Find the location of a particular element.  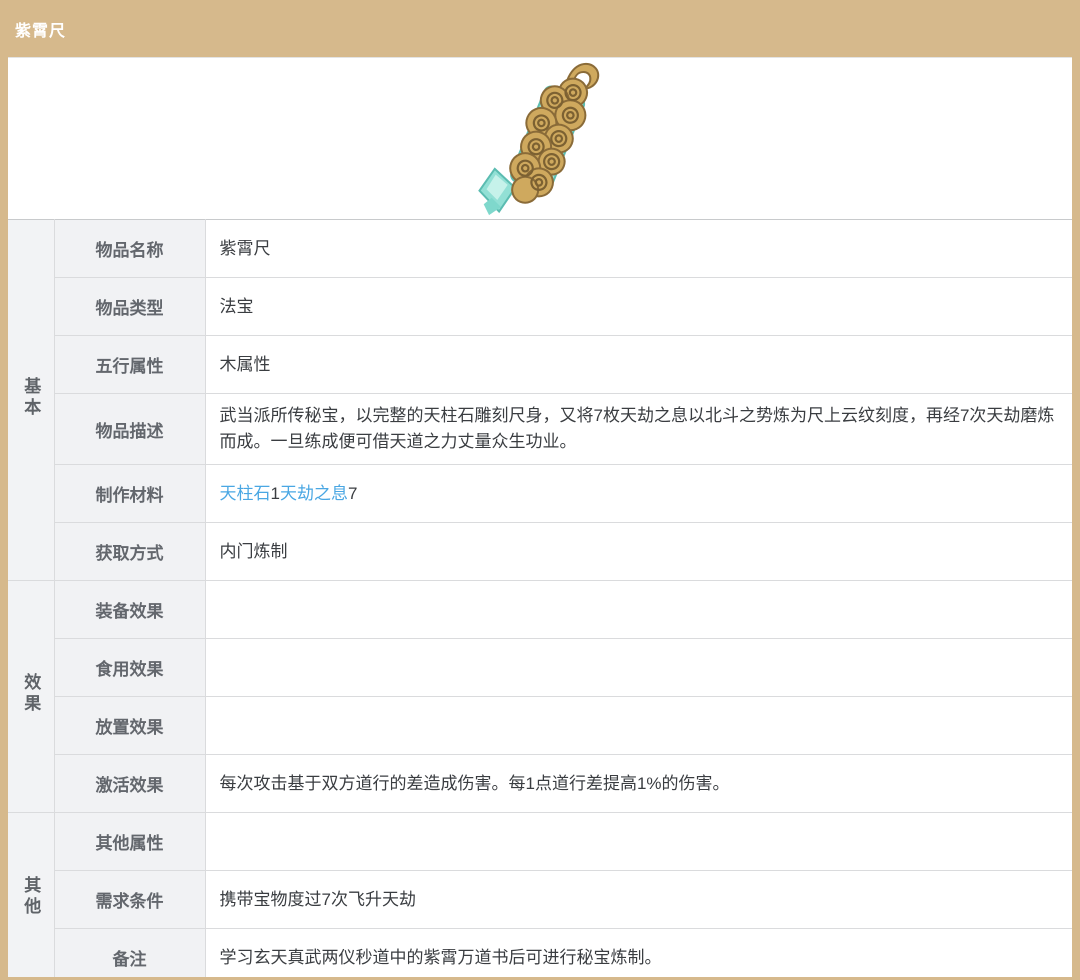

table-row: 食用效果 is located at coordinates (540, 667).